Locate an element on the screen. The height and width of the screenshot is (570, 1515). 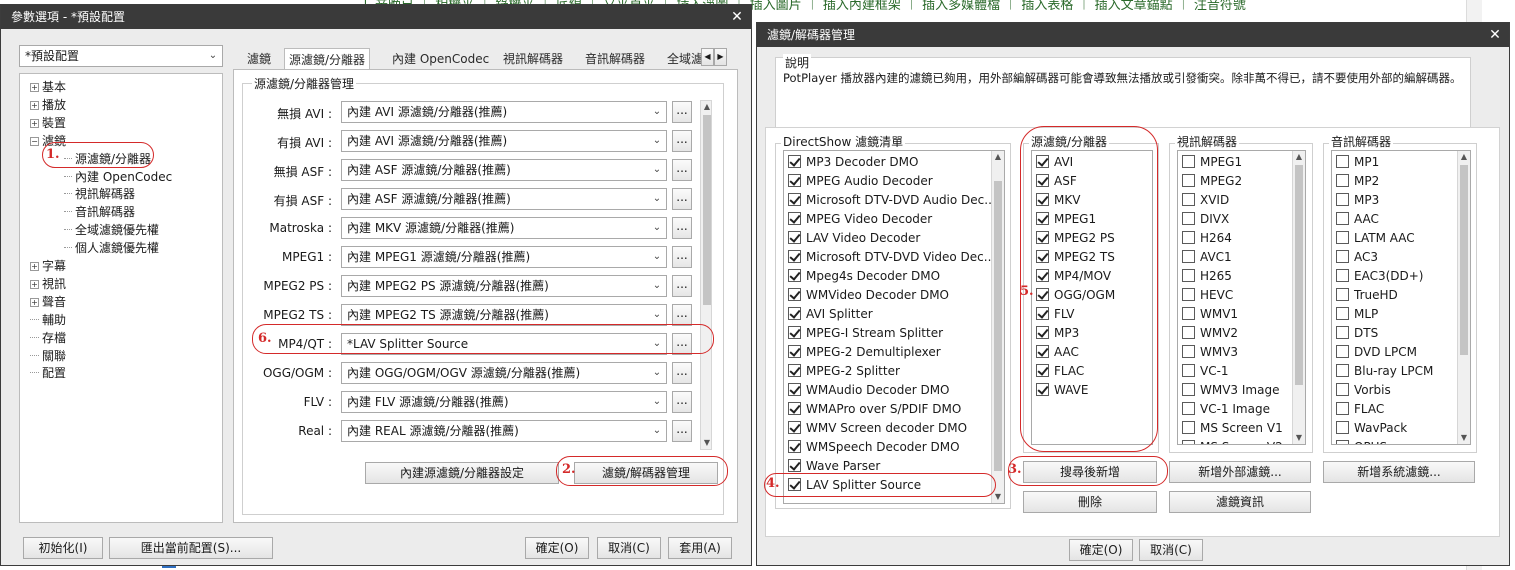
list-item: Blu-ray LPCM is located at coordinates (1384, 371).